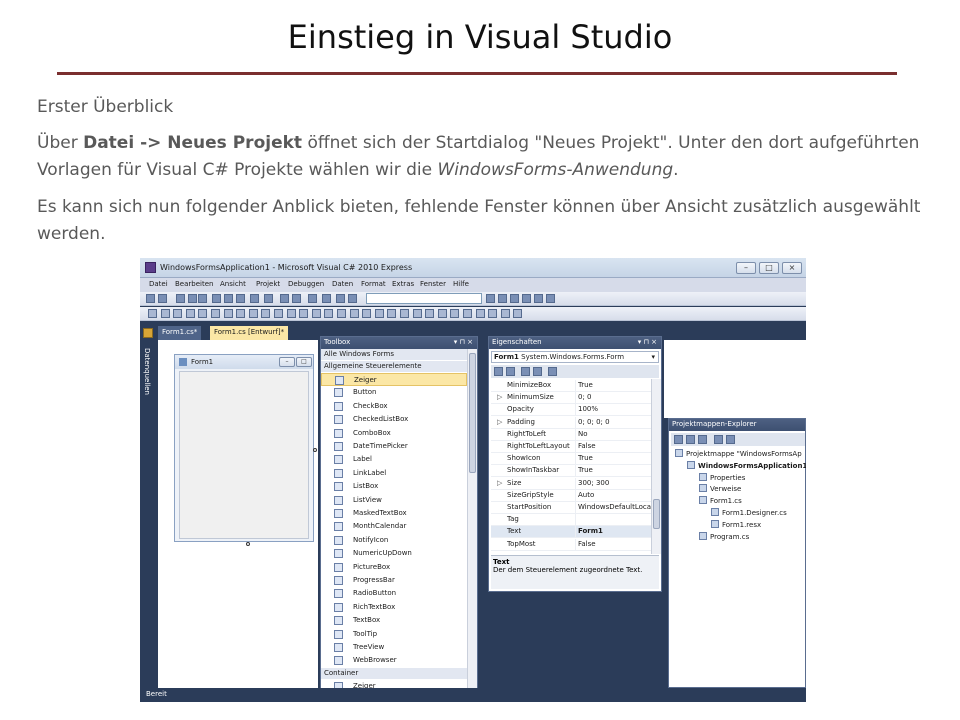 This screenshot has width=960, height=720. What do you see at coordinates (394, 433) in the screenshot?
I see `toolbox-item: ComboBox` at bounding box center [394, 433].